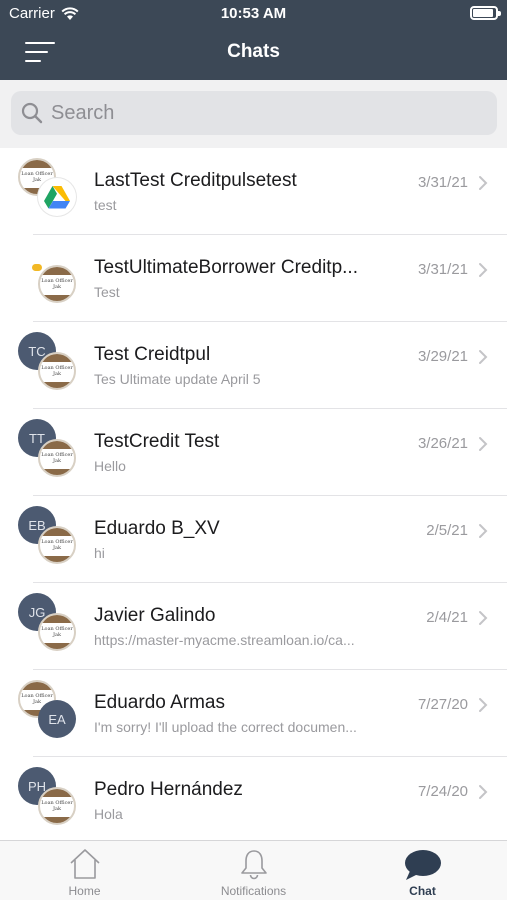 Image resolution: width=507 pixels, height=900 pixels. I want to click on tab-bar: Home Notifications Chat, so click(253, 870).